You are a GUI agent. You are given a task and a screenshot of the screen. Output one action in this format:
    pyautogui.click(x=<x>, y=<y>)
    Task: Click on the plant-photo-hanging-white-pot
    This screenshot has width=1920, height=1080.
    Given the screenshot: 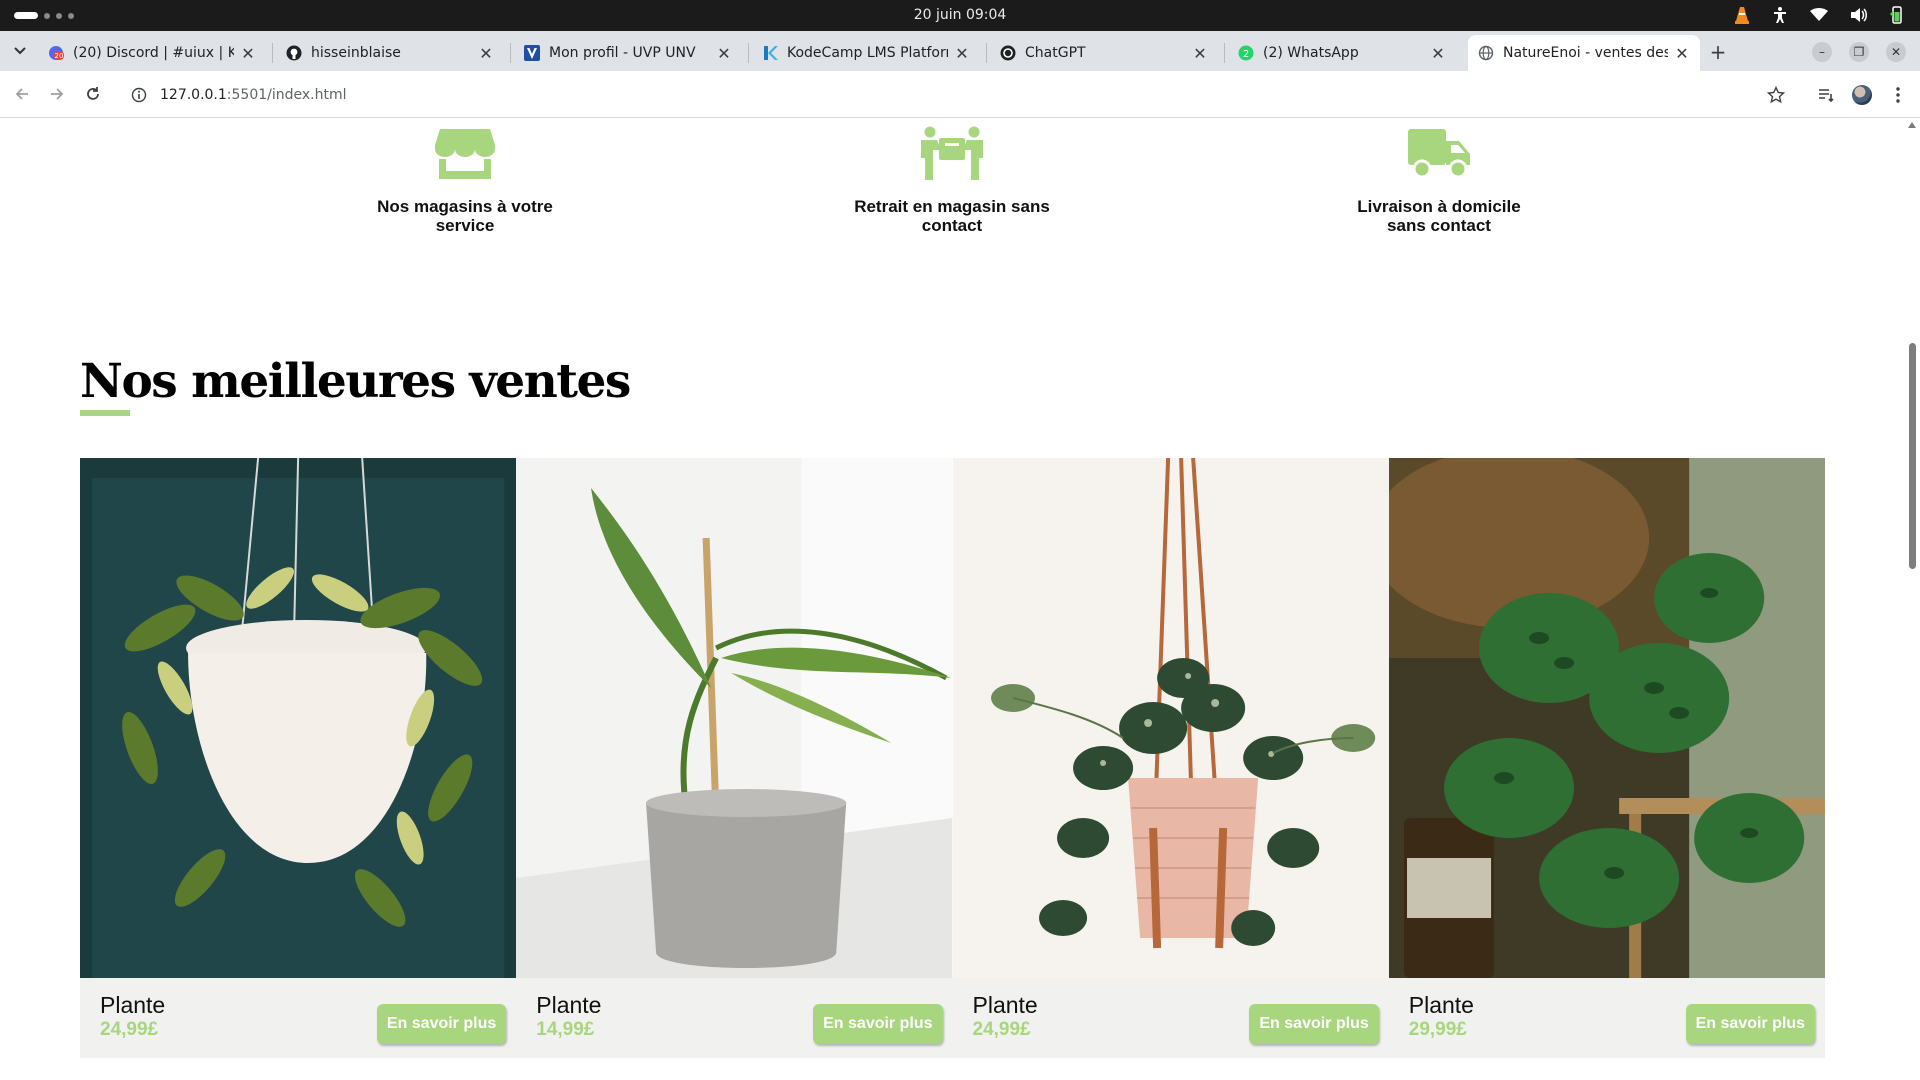 What is the action you would take?
    pyautogui.click(x=298, y=718)
    